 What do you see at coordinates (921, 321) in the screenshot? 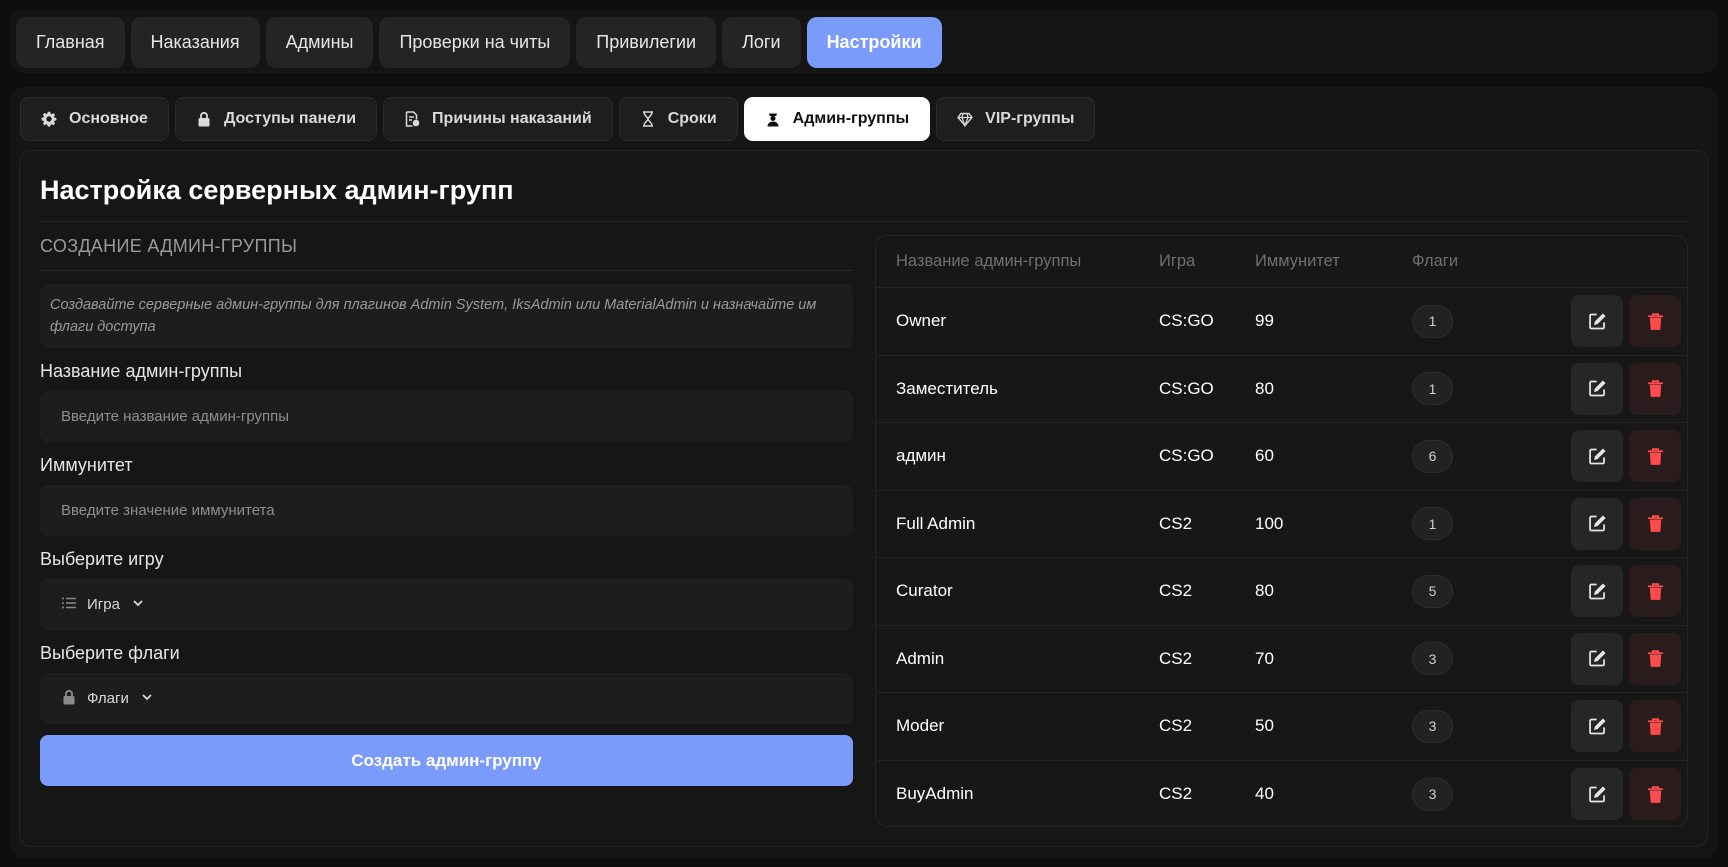
I see `group-name-cell: Owner` at bounding box center [921, 321].